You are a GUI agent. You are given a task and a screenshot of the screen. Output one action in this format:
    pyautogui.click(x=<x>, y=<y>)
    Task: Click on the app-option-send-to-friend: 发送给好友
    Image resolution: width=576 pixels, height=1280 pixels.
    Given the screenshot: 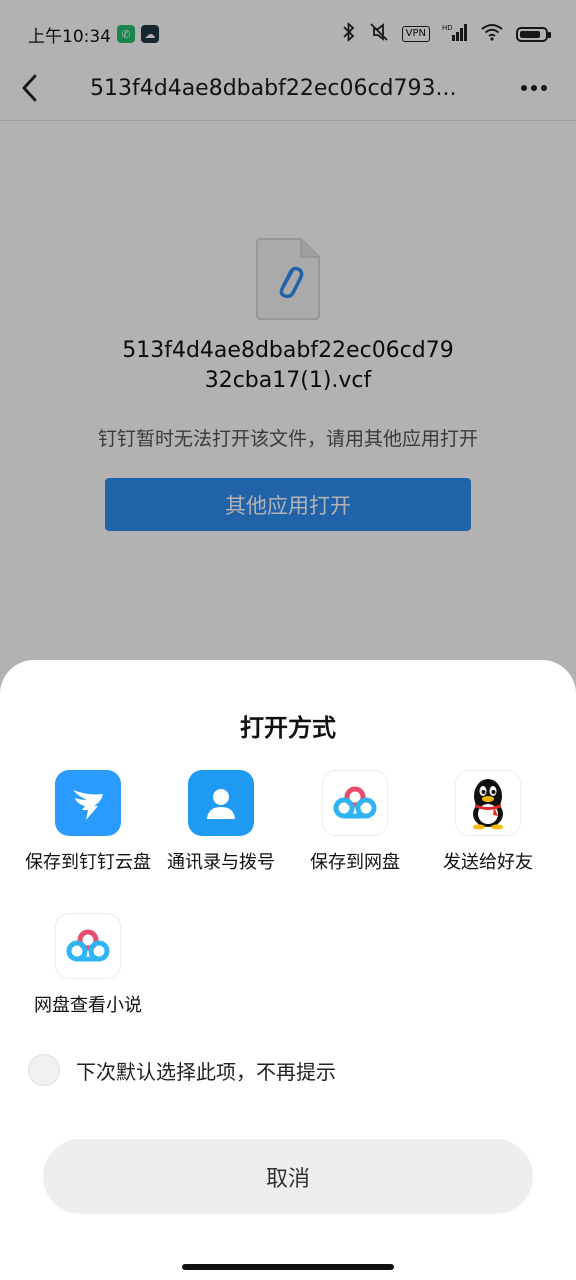 What is the action you would take?
    pyautogui.click(x=488, y=823)
    